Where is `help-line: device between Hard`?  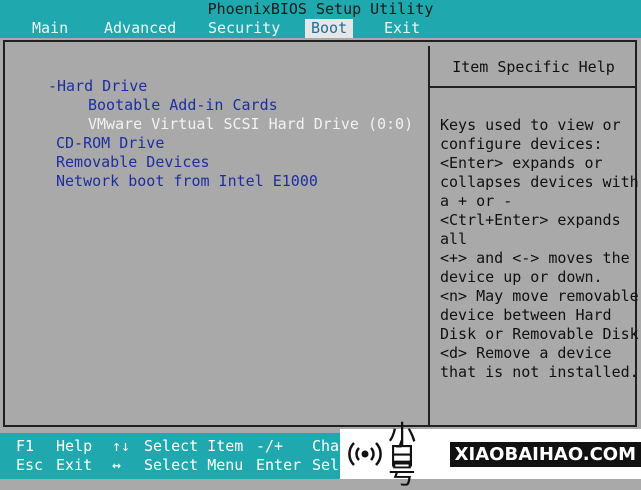
help-line: device between Hard is located at coordinates (526, 315).